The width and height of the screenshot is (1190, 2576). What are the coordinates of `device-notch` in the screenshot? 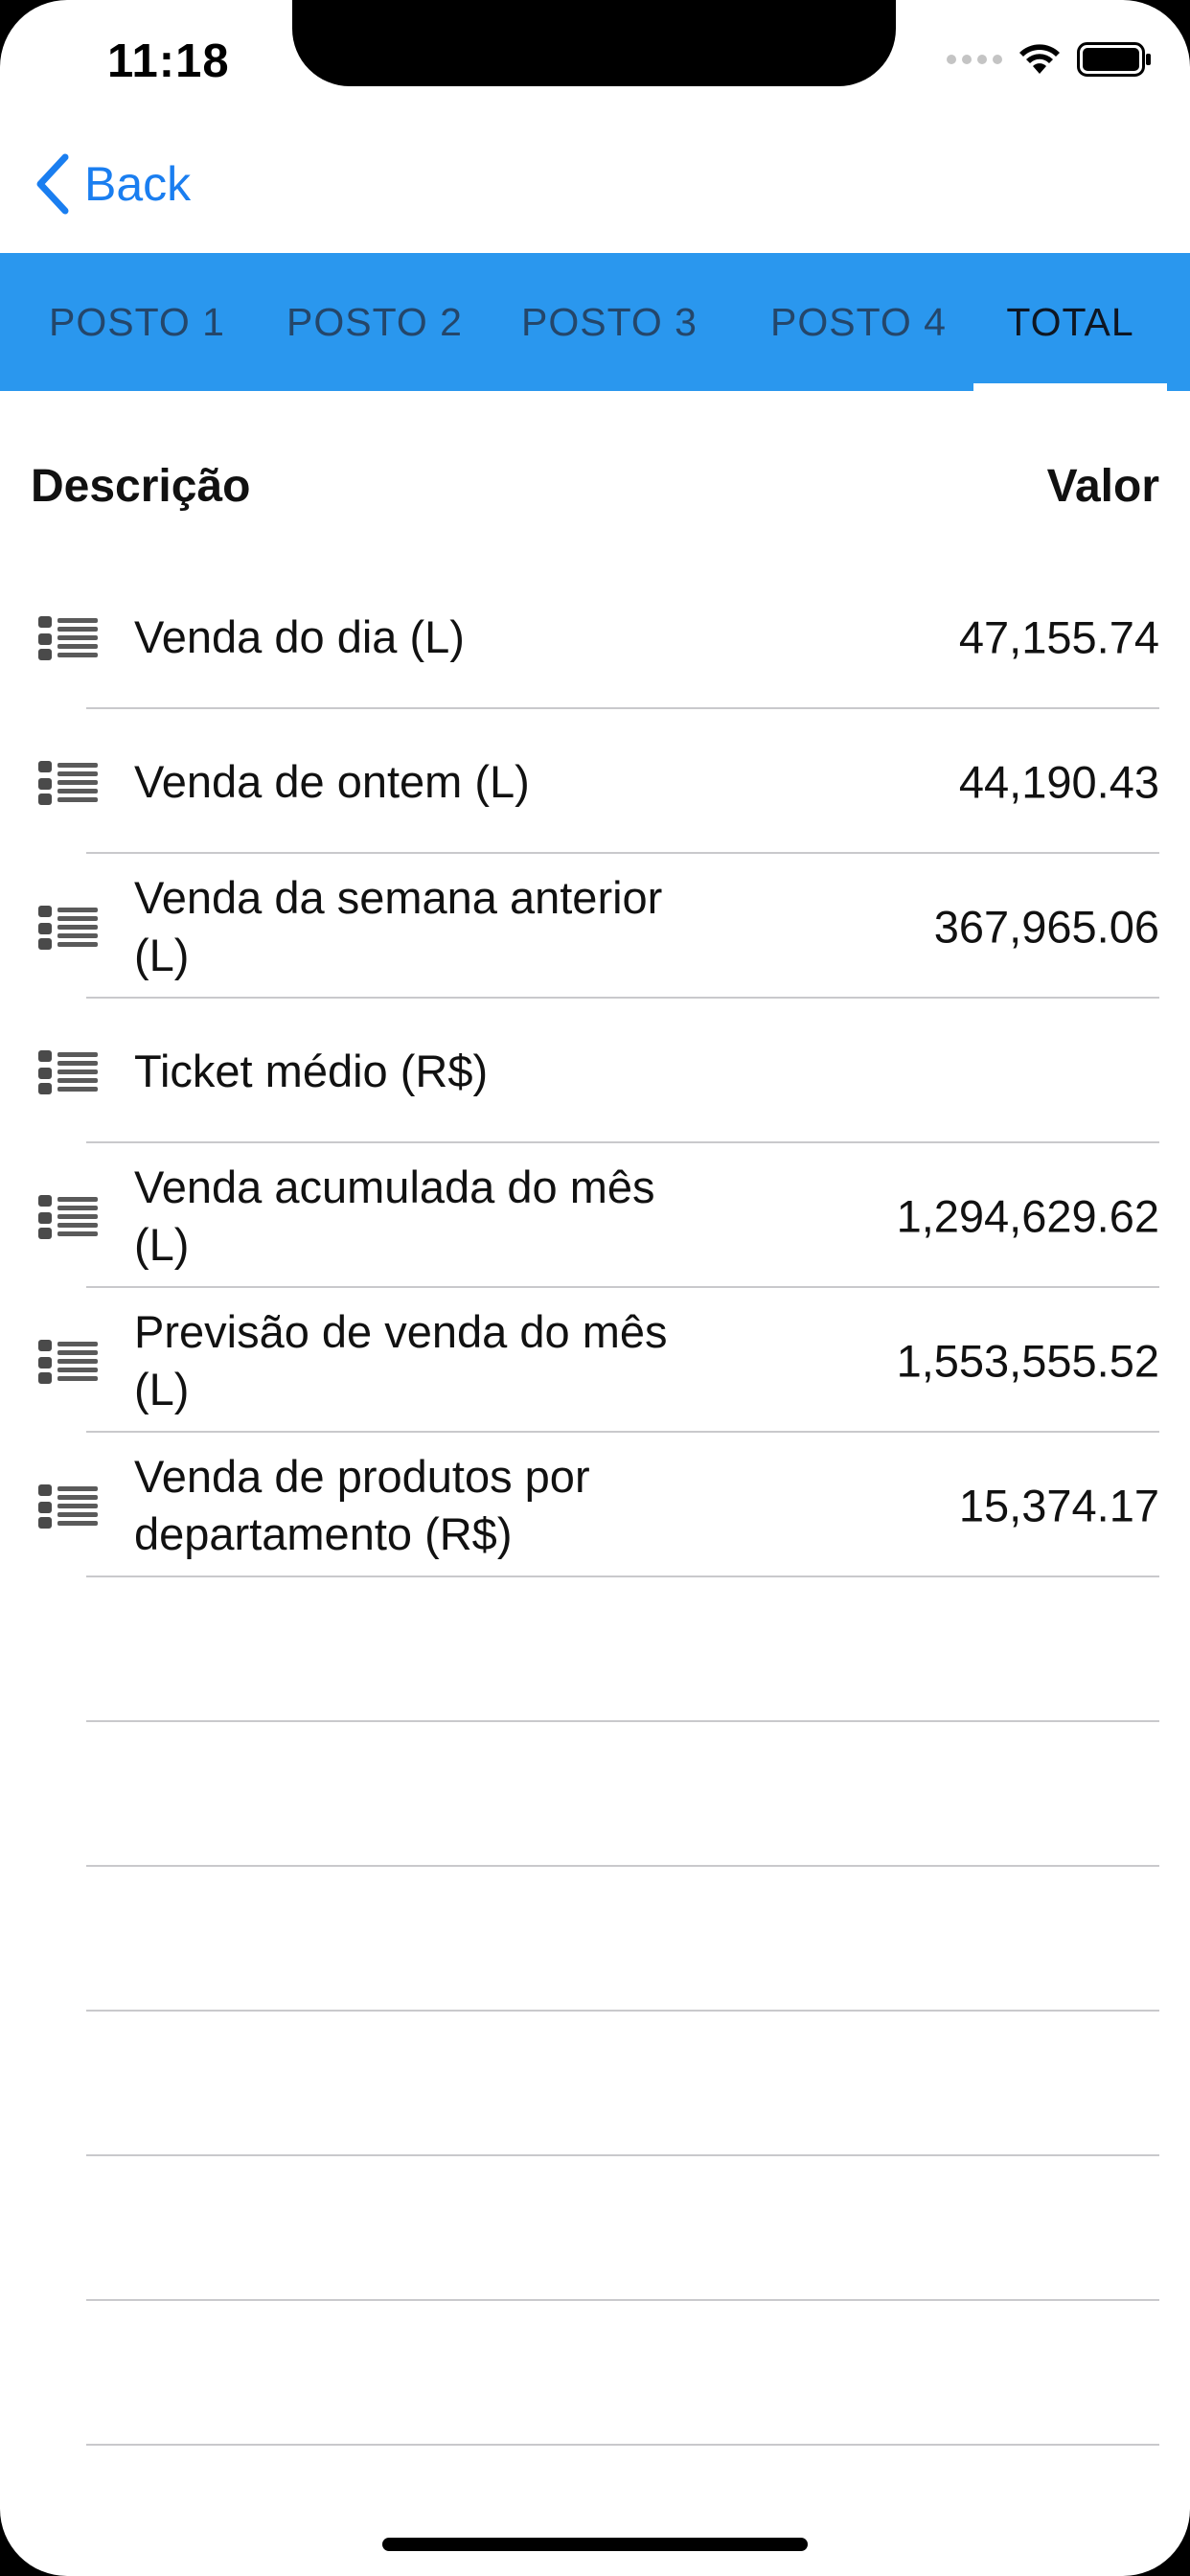 It's located at (594, 43).